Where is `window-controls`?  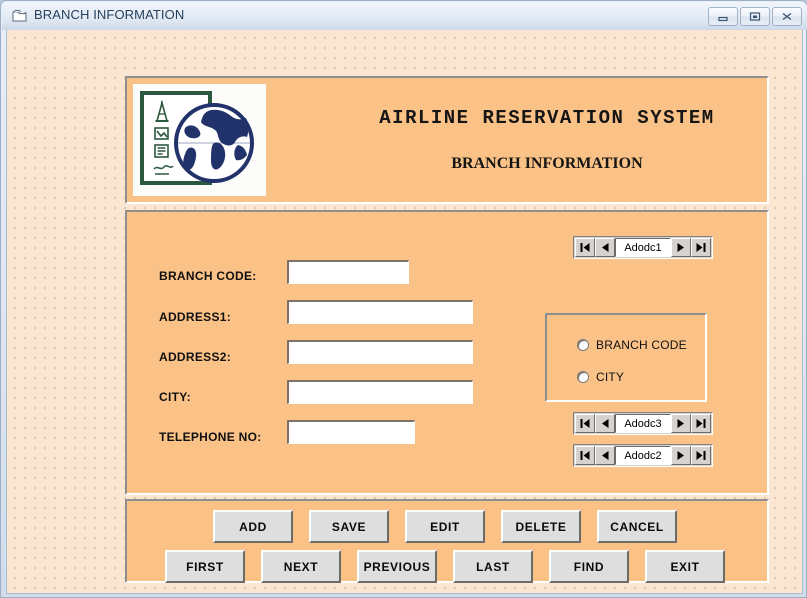
window-controls is located at coordinates (755, 16).